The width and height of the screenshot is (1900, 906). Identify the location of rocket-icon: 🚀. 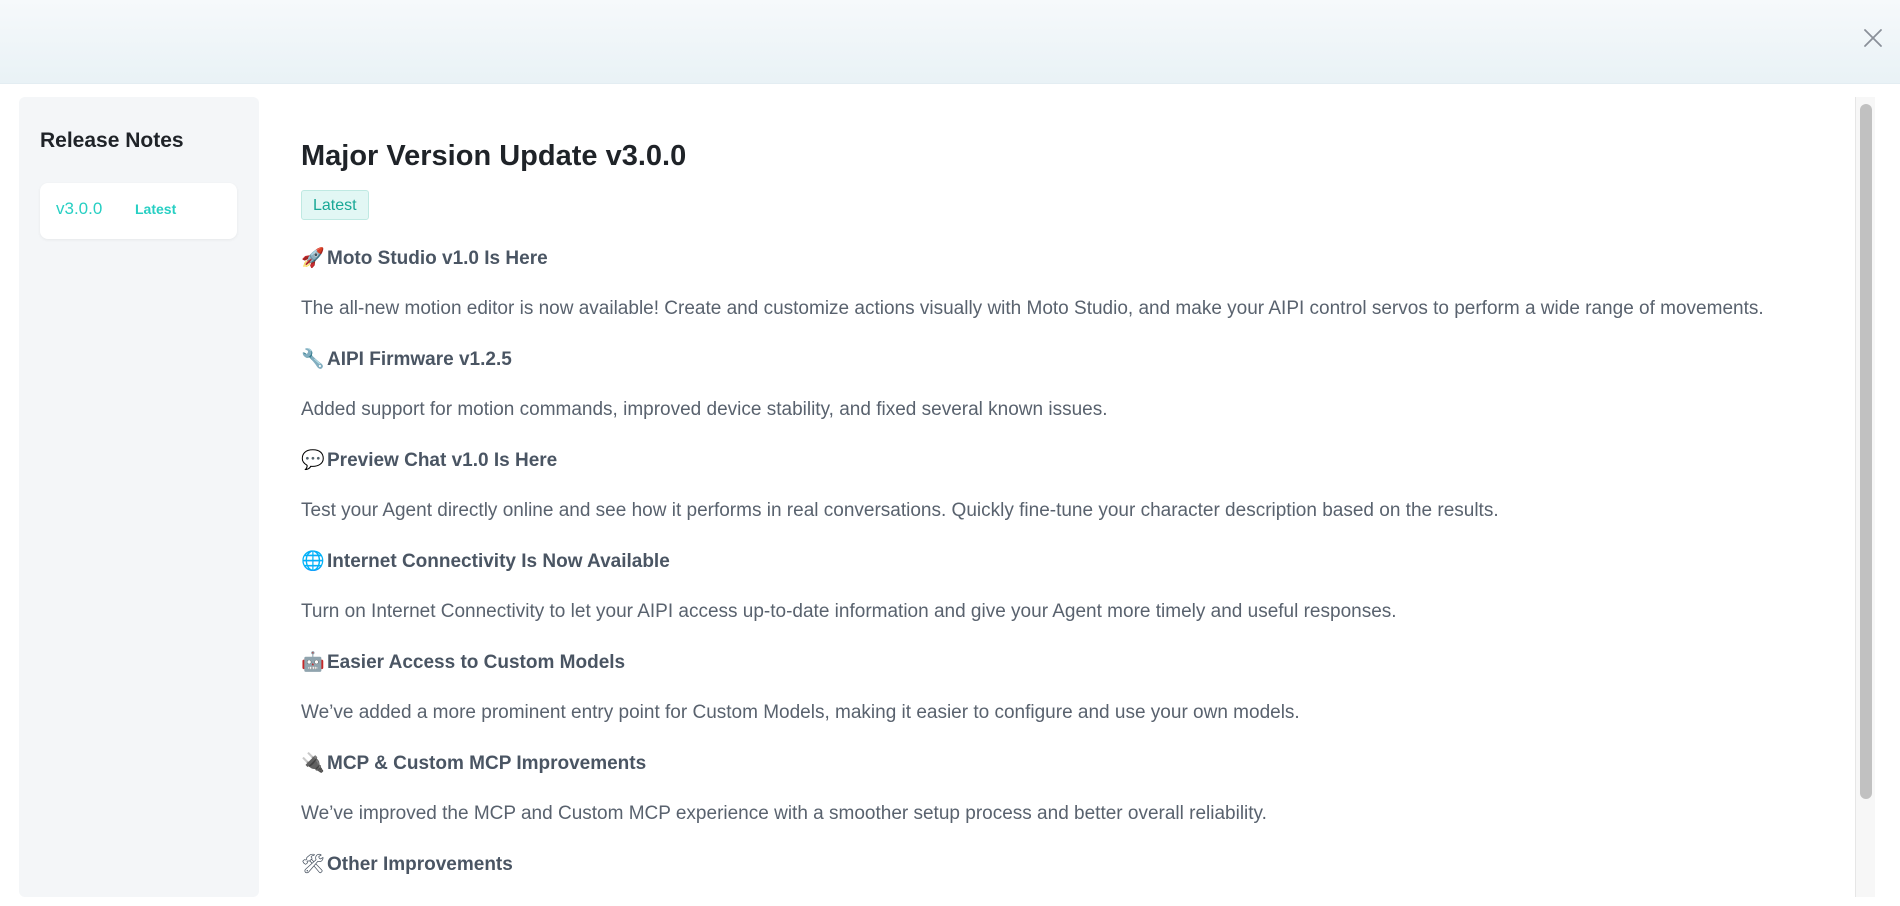
(313, 258).